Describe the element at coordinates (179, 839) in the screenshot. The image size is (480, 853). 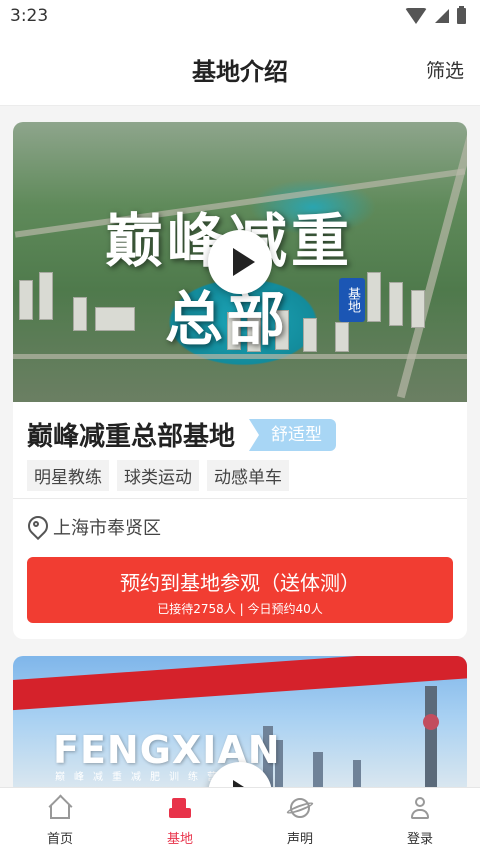
I see `nav-label: 基地` at that location.